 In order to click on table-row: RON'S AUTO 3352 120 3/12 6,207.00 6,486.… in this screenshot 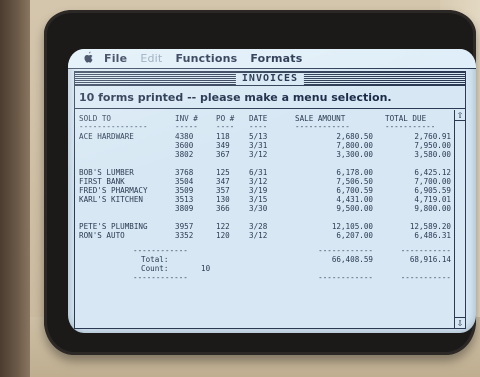, I will do `click(263, 236)`.